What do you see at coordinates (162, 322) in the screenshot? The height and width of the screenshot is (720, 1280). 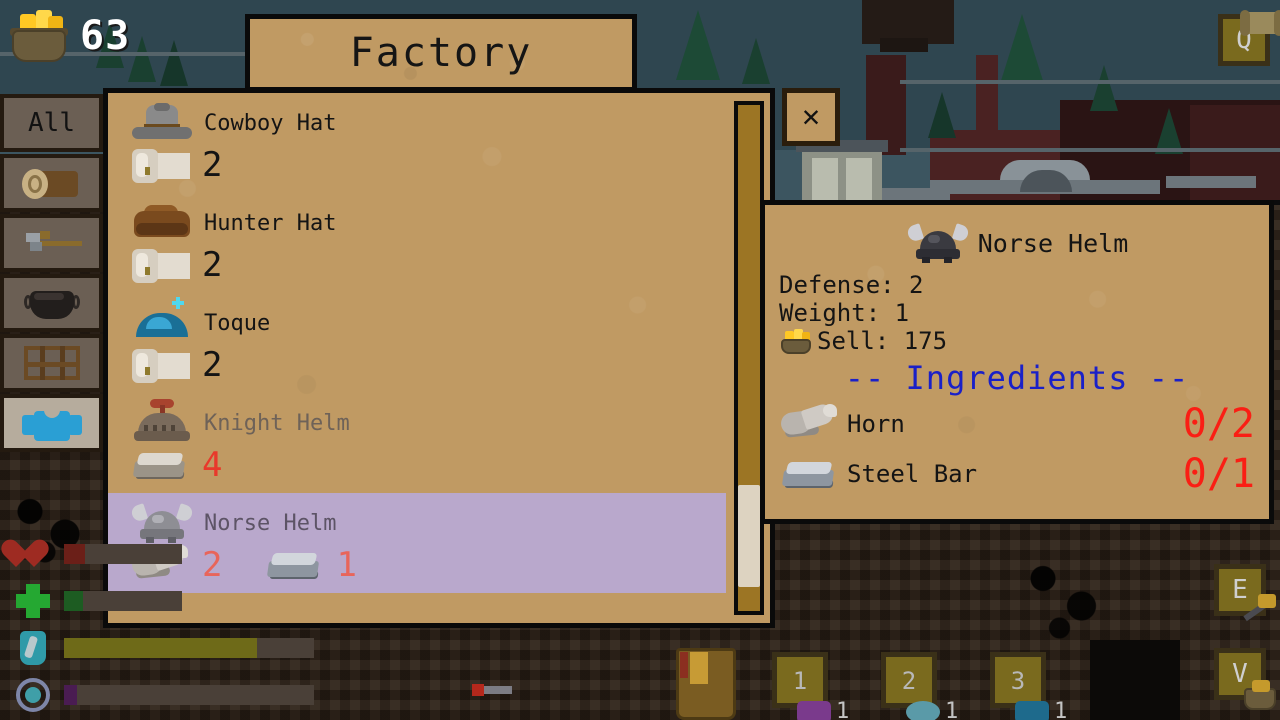 I see `toque-icon` at bounding box center [162, 322].